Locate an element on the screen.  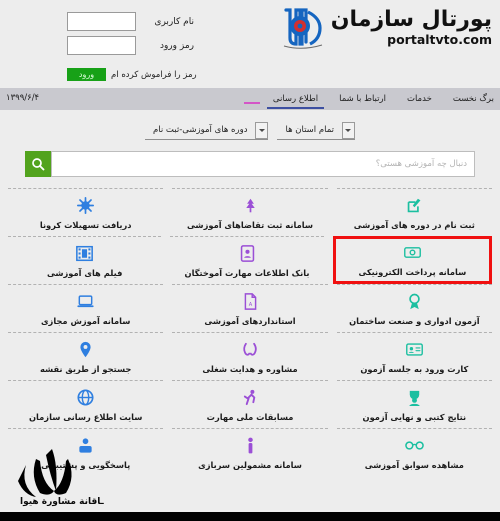
nav-item-services: خدمات is located at coordinates (419, 99).